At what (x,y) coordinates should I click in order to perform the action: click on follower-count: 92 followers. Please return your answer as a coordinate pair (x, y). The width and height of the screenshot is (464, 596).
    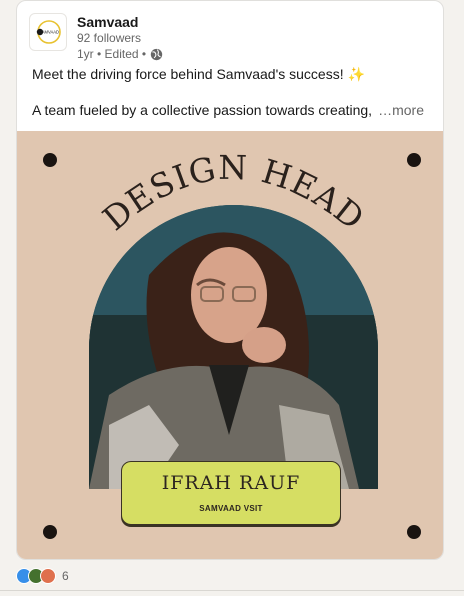
    Looking at the image, I should click on (109, 38).